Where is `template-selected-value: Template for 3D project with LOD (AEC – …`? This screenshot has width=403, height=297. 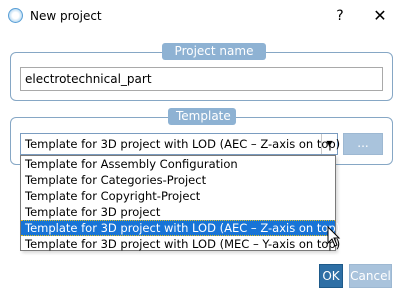 template-selected-value: Template for 3D project with LOD (AEC – … is located at coordinates (183, 144).